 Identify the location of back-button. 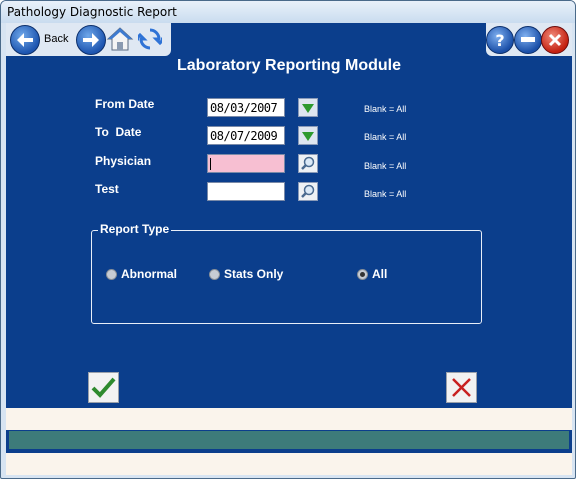
(25, 40).